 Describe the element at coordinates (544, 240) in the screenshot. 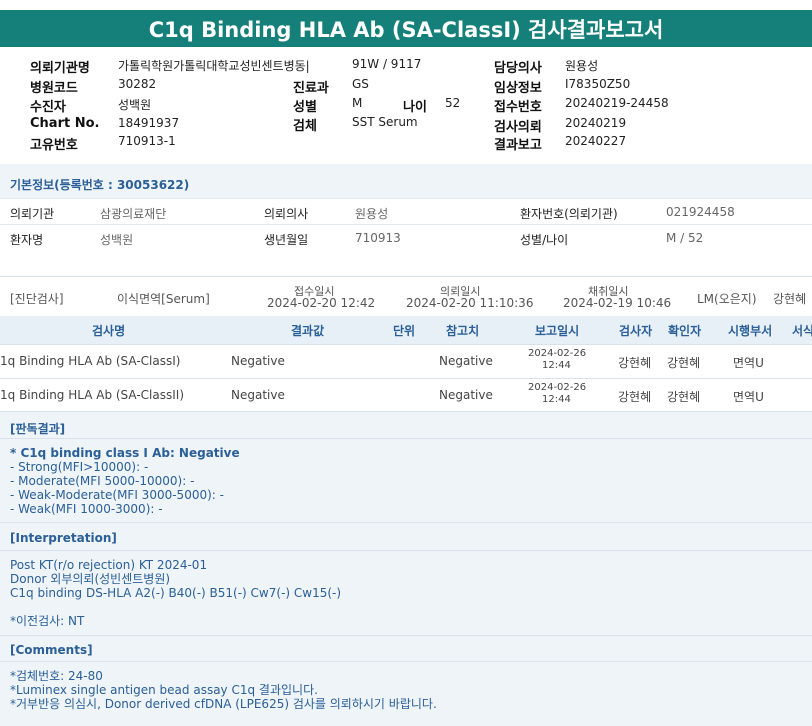

I see `sex-age-label: 성별/나이` at that location.